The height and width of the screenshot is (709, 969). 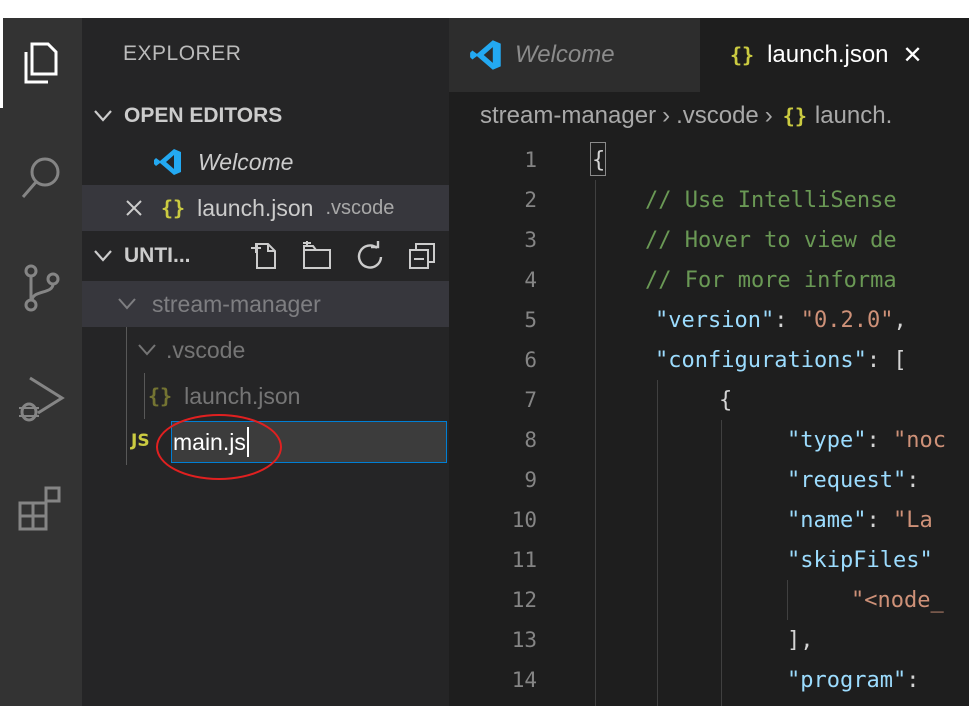 What do you see at coordinates (709, 600) in the screenshot?
I see `code-line: 12 "<node_` at bounding box center [709, 600].